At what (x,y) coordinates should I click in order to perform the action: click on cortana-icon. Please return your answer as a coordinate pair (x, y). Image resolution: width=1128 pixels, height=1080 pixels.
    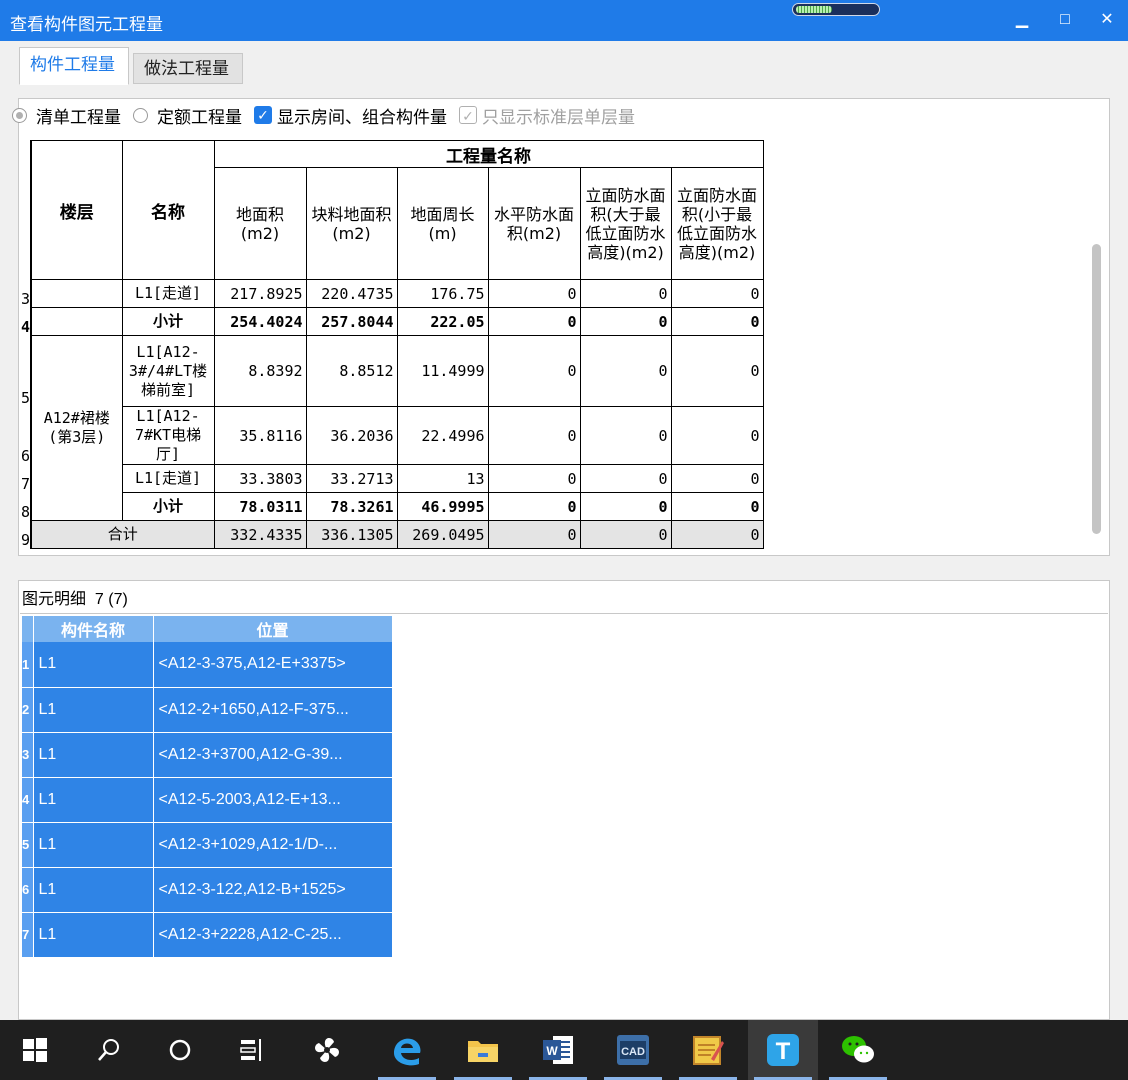
    Looking at the image, I should click on (180, 1050).